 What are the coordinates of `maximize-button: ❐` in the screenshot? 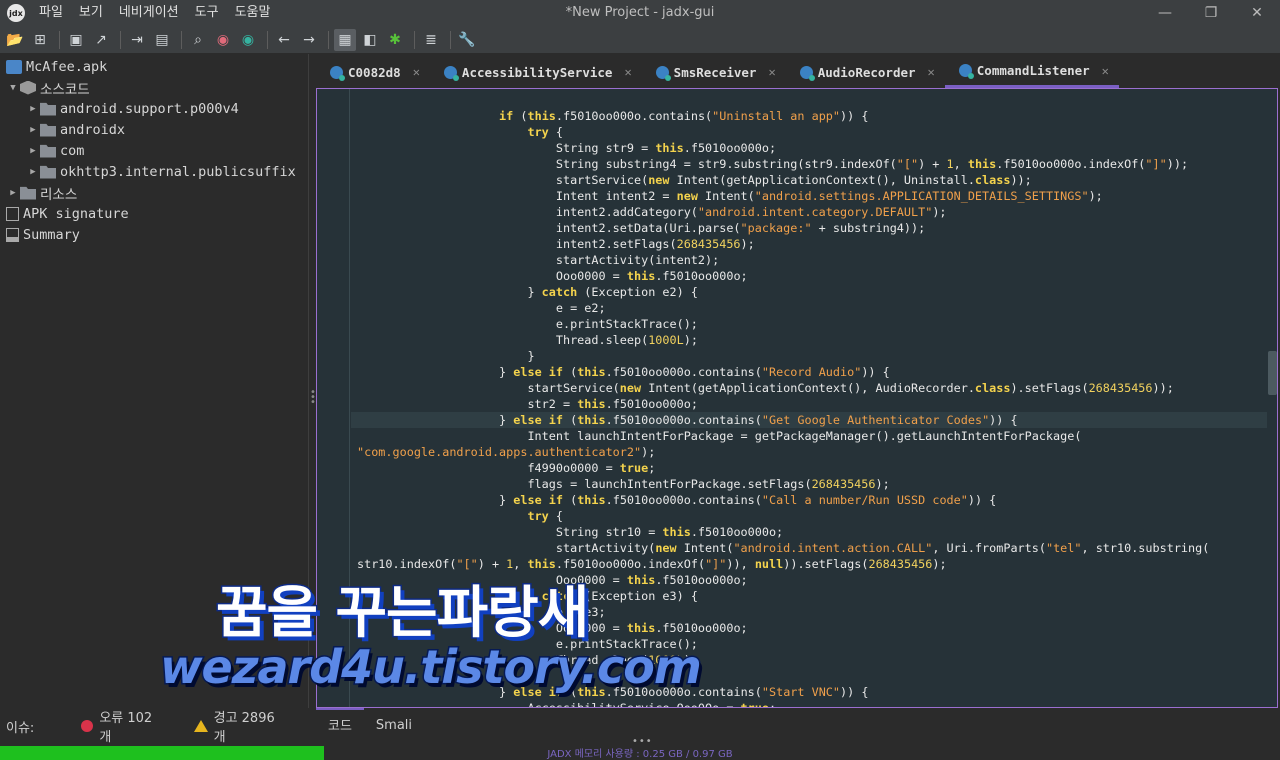 It's located at (1211, 13).